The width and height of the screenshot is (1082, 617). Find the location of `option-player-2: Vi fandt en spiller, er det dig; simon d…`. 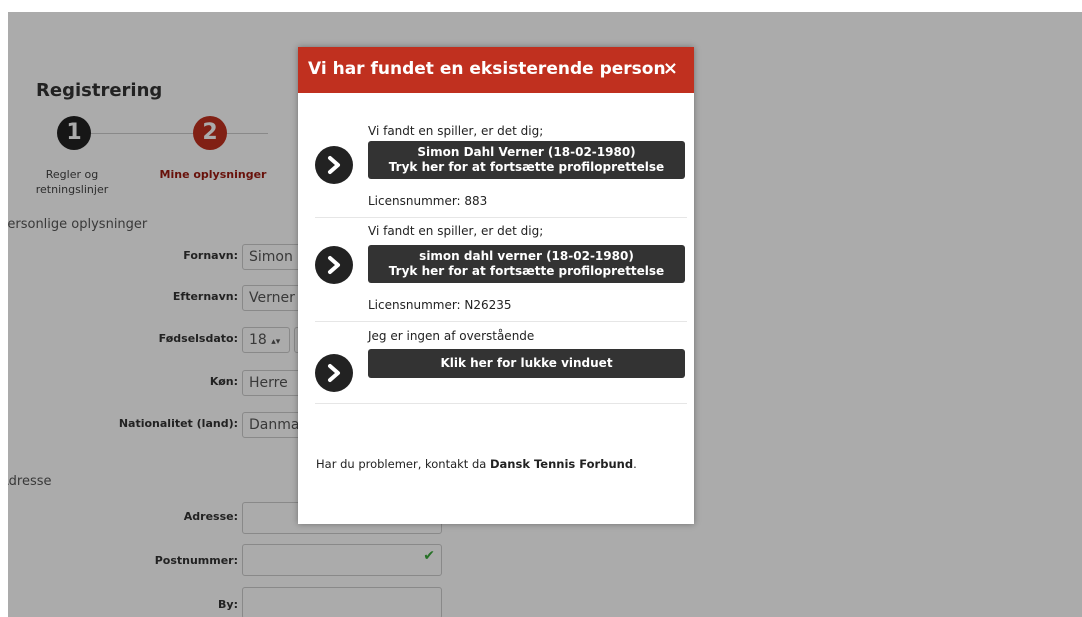

option-player-2: Vi fandt en spiller, er det dig; simon d… is located at coordinates (501, 270).